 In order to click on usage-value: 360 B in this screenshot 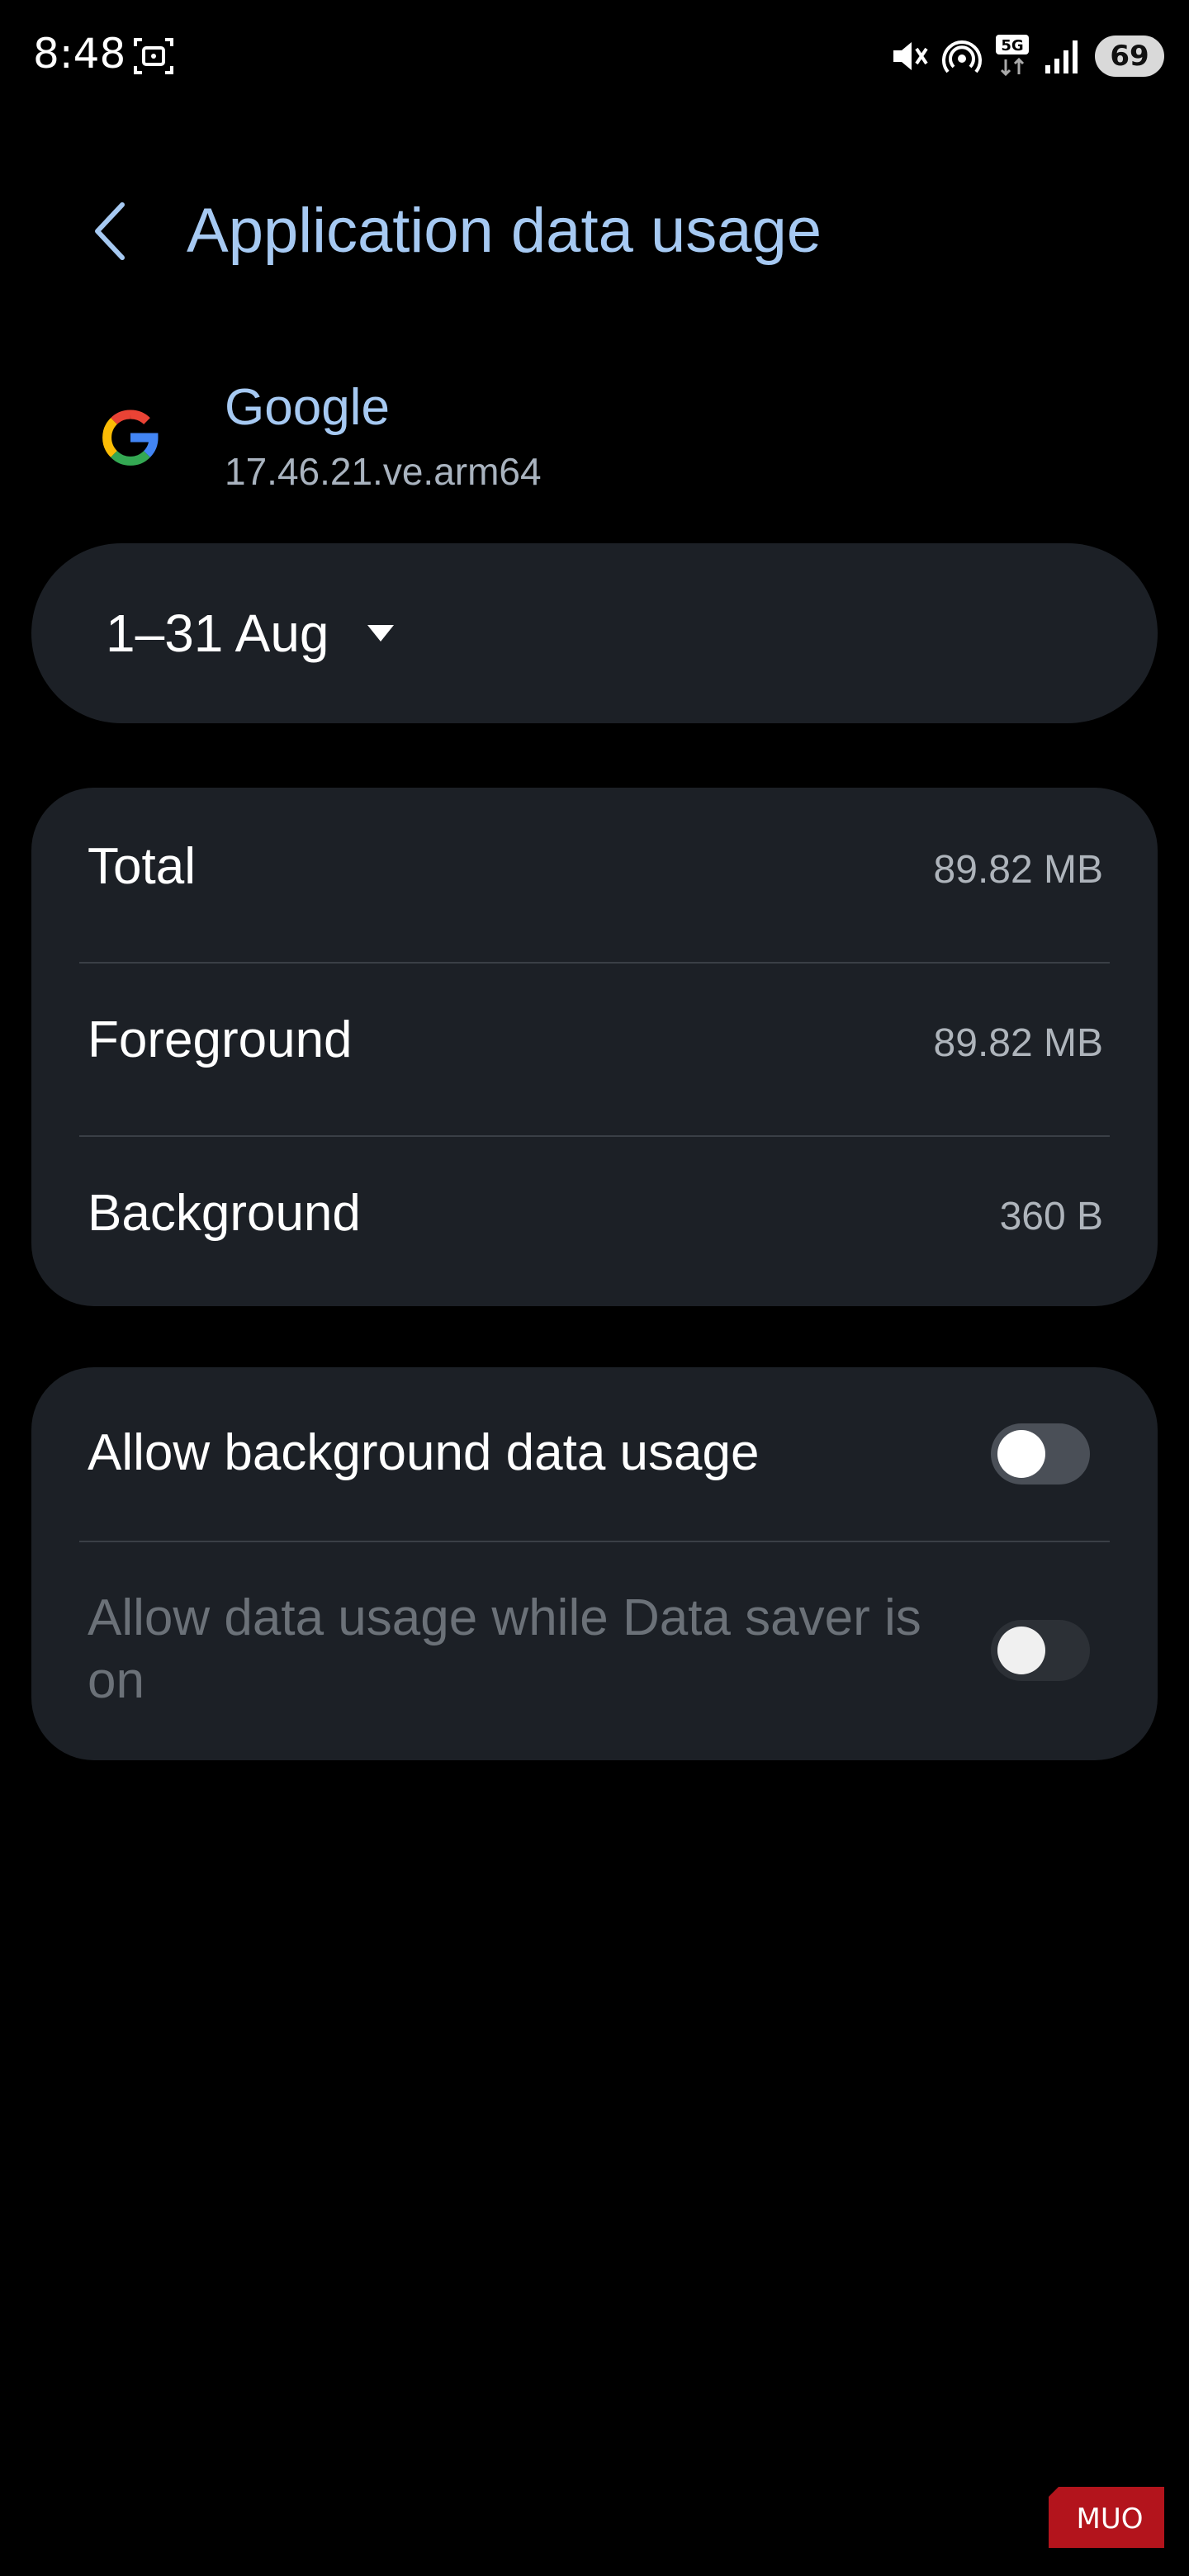, I will do `click(1051, 1216)`.